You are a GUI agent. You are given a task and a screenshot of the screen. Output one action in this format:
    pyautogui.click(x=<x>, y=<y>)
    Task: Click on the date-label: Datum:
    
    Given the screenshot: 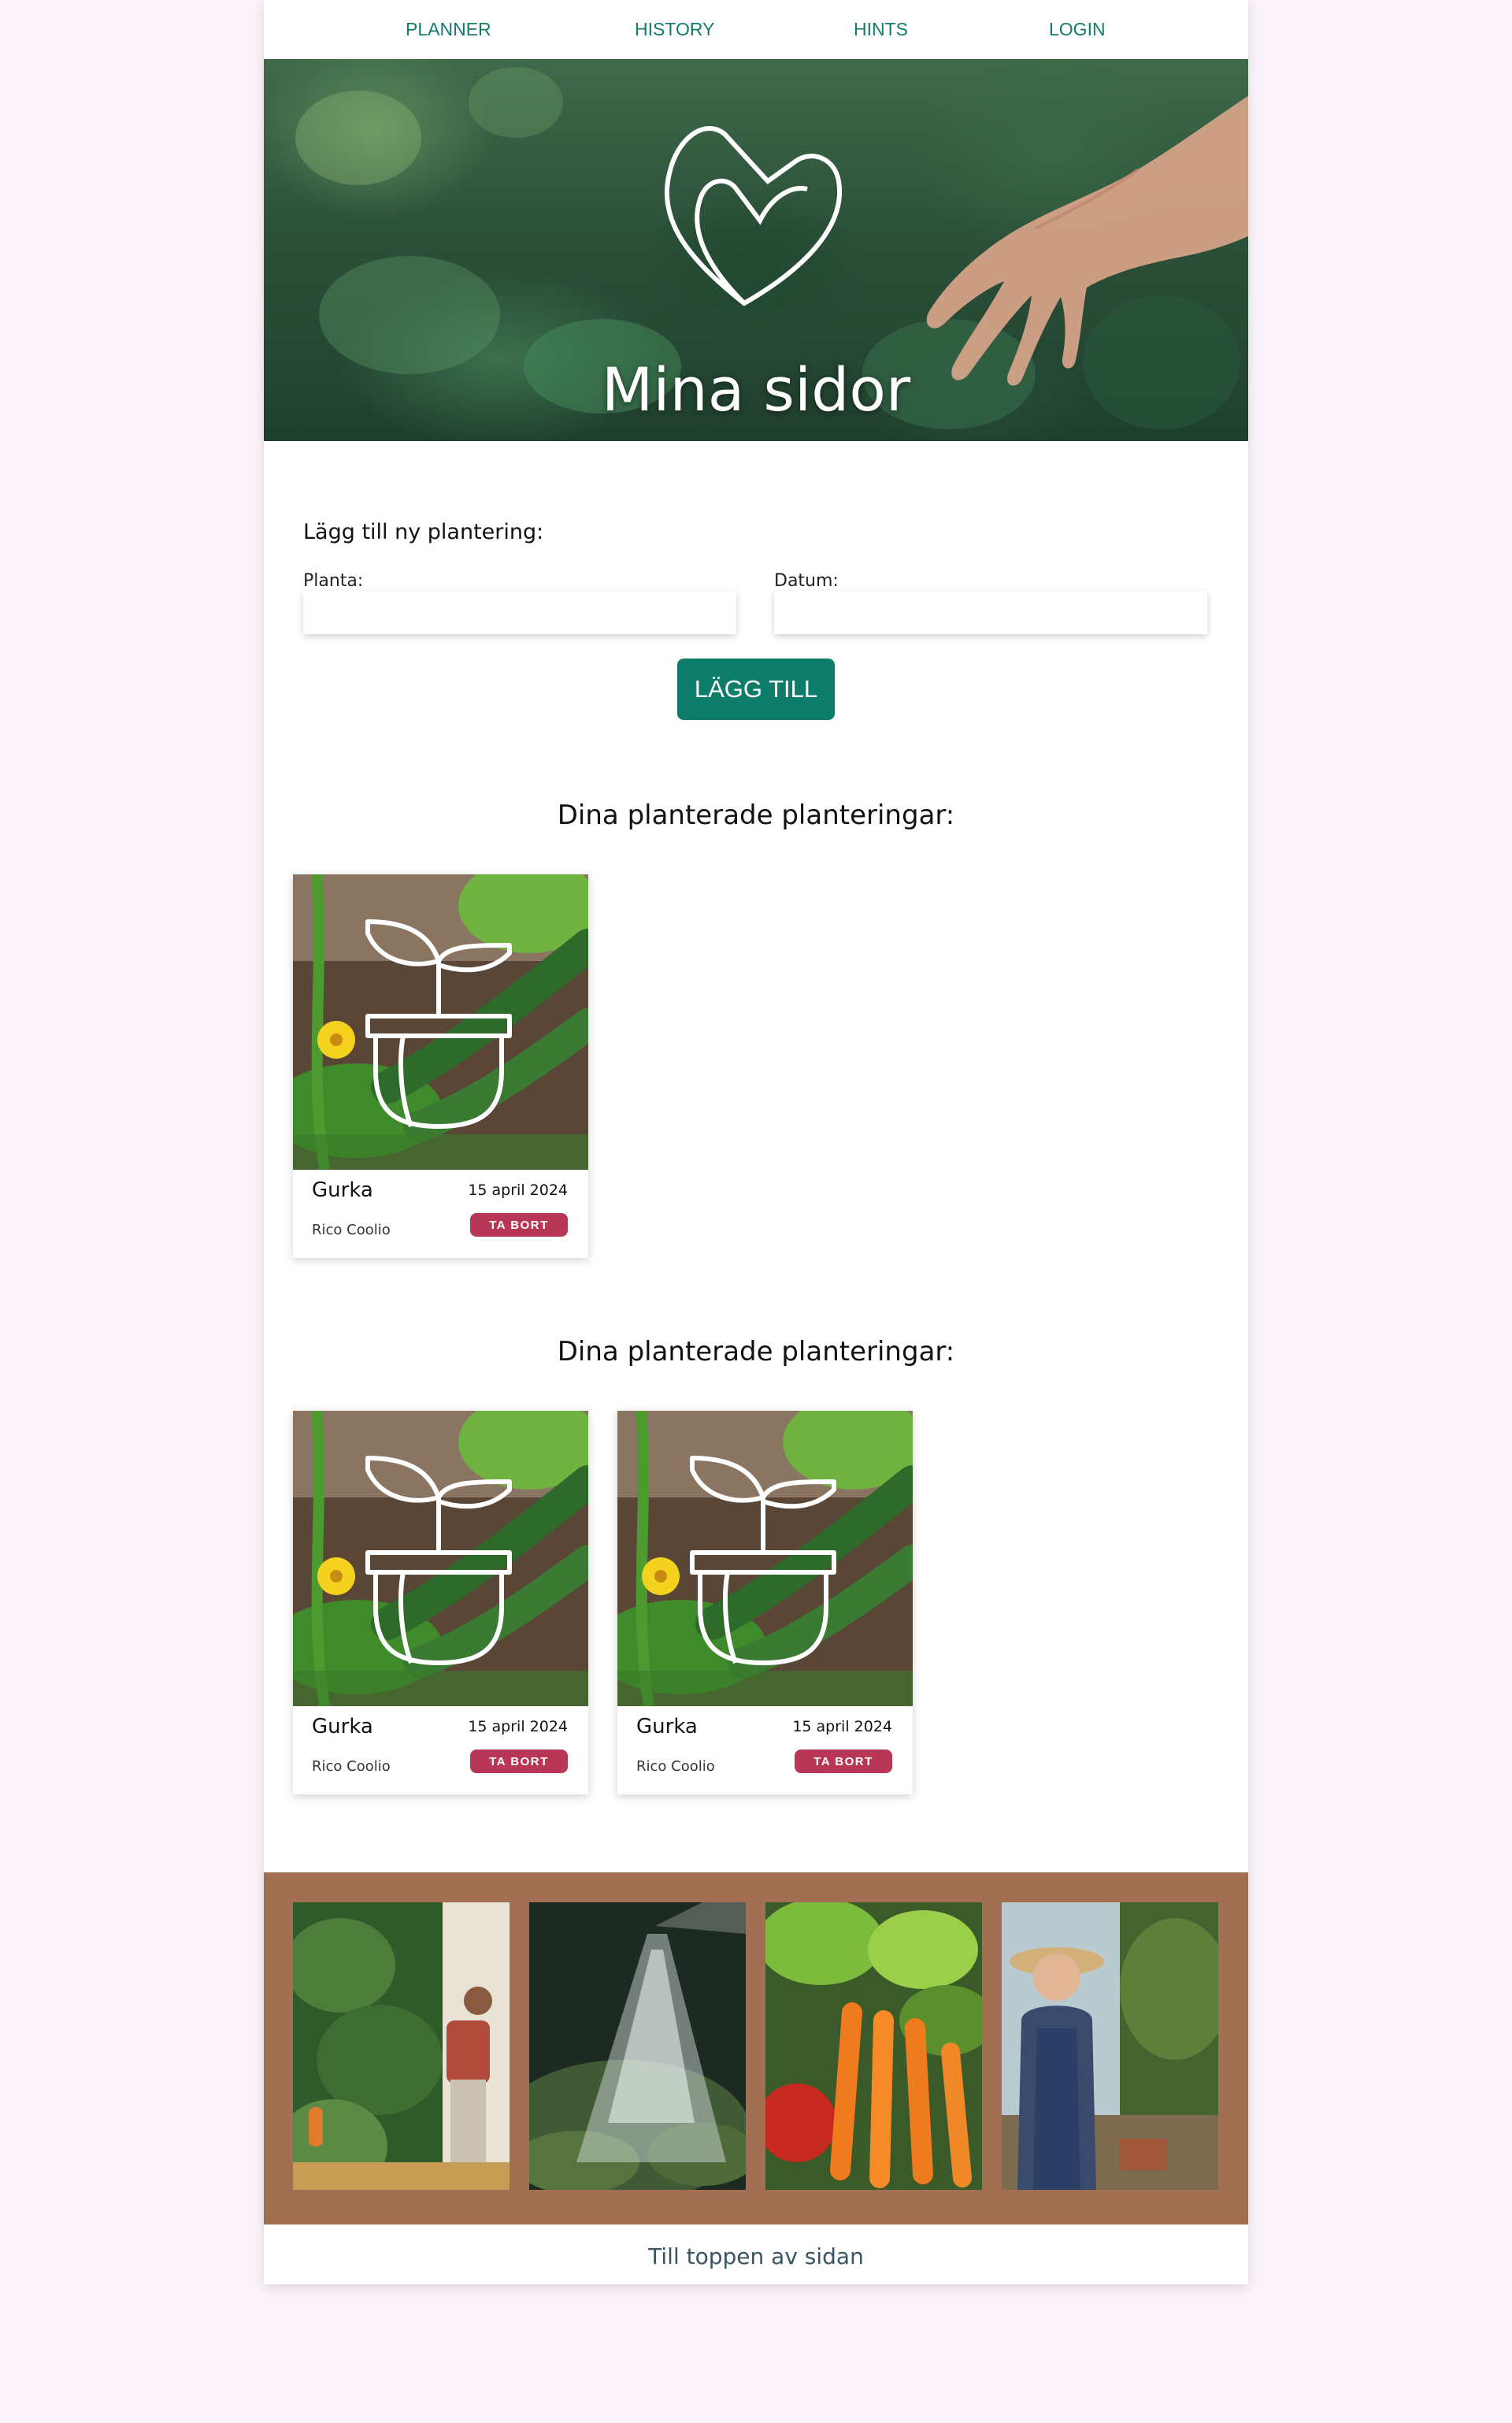 What is the action you would take?
    pyautogui.click(x=806, y=581)
    